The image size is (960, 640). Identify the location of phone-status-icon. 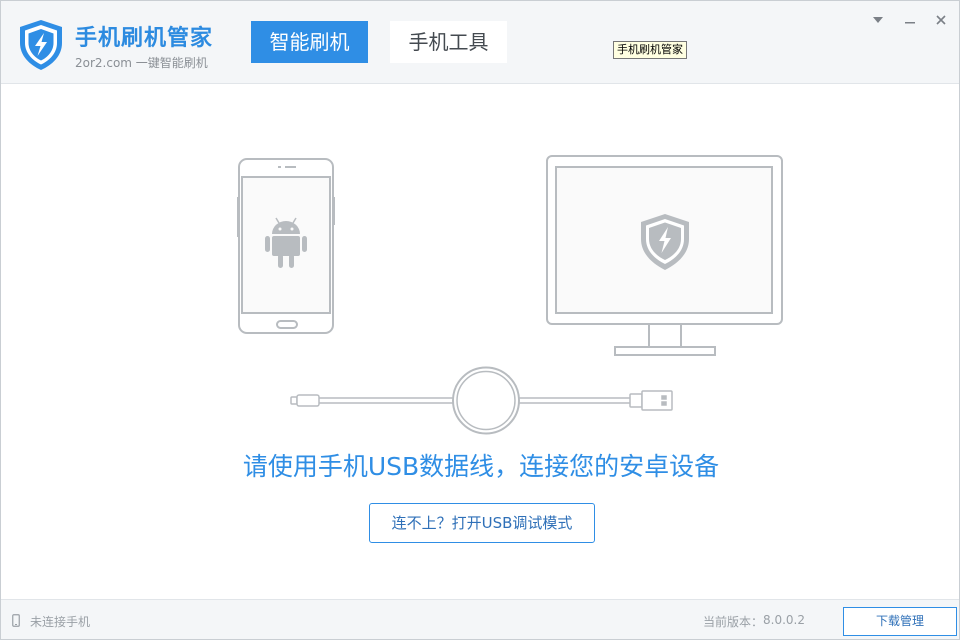
(16, 620).